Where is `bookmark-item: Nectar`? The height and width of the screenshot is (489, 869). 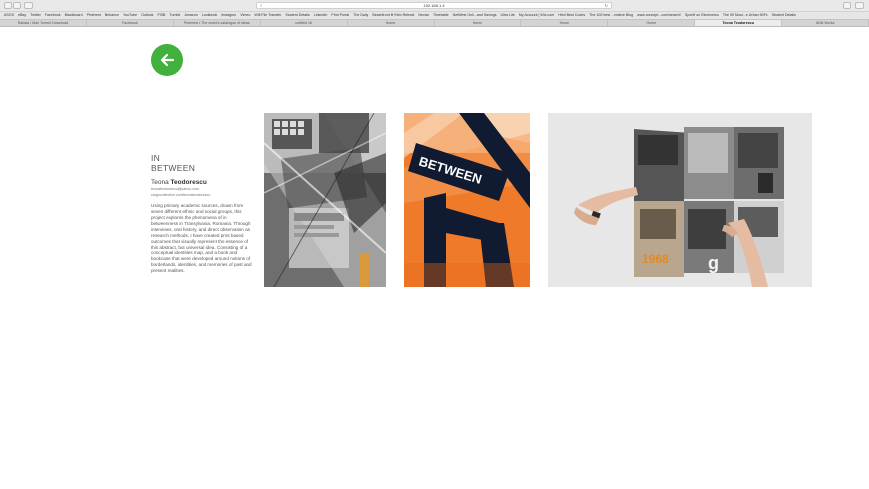
bookmark-item: Nectar is located at coordinates (423, 15).